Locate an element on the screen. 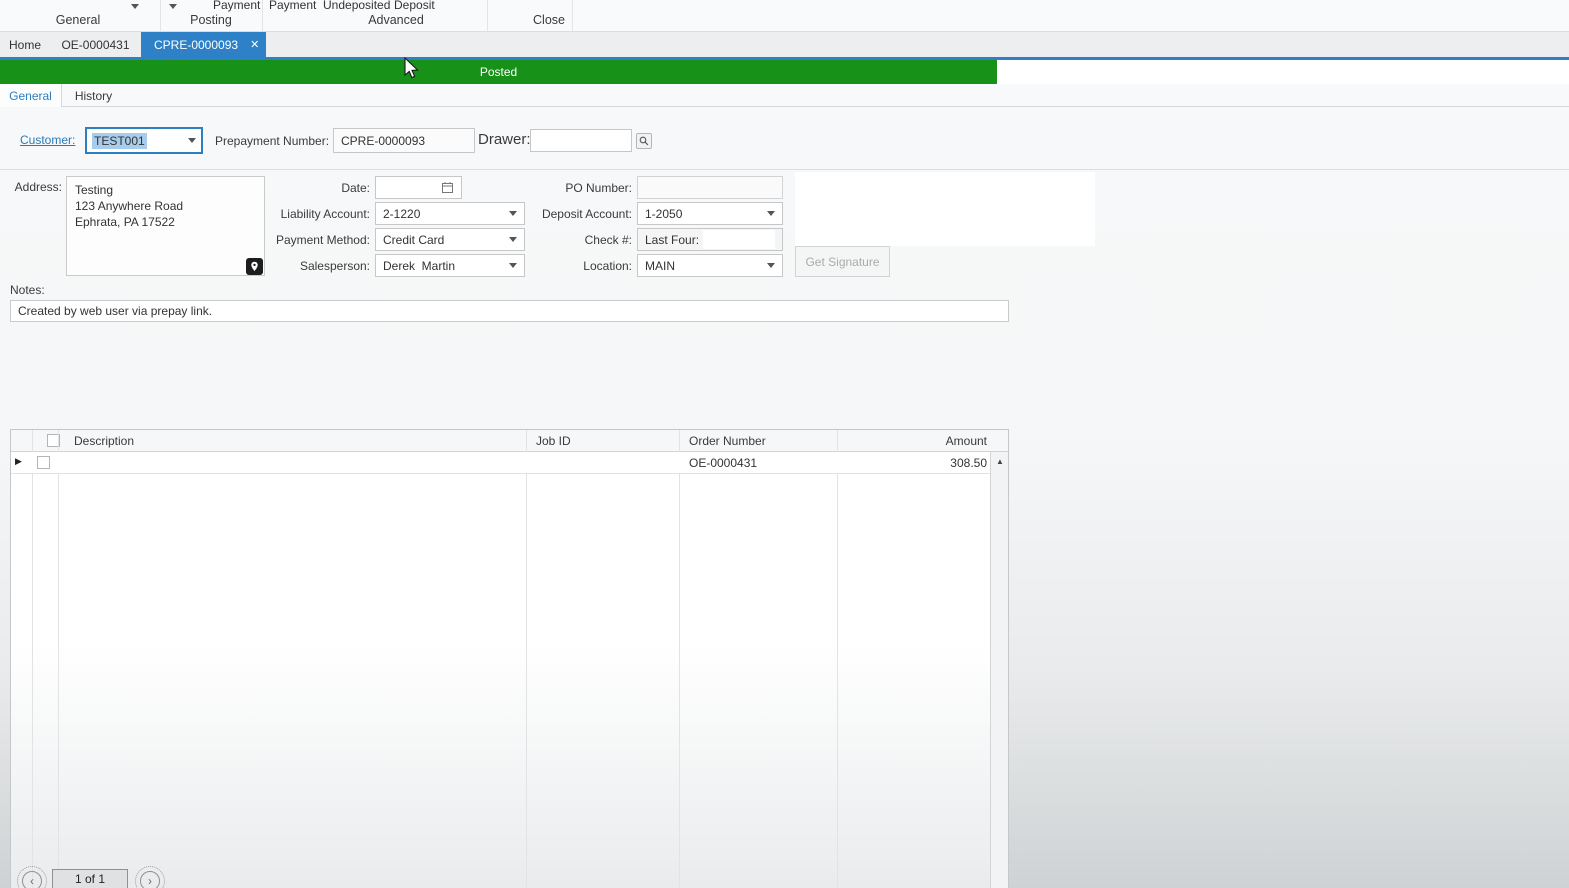  location-label: Location: is located at coordinates (607, 266).